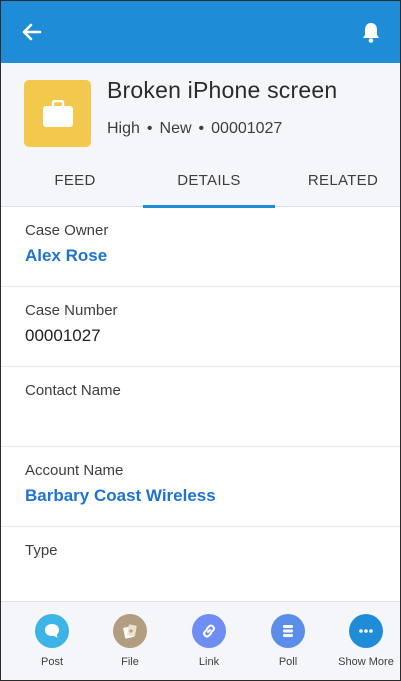 The width and height of the screenshot is (401, 681). I want to click on file-action-button: File, so click(130, 646).